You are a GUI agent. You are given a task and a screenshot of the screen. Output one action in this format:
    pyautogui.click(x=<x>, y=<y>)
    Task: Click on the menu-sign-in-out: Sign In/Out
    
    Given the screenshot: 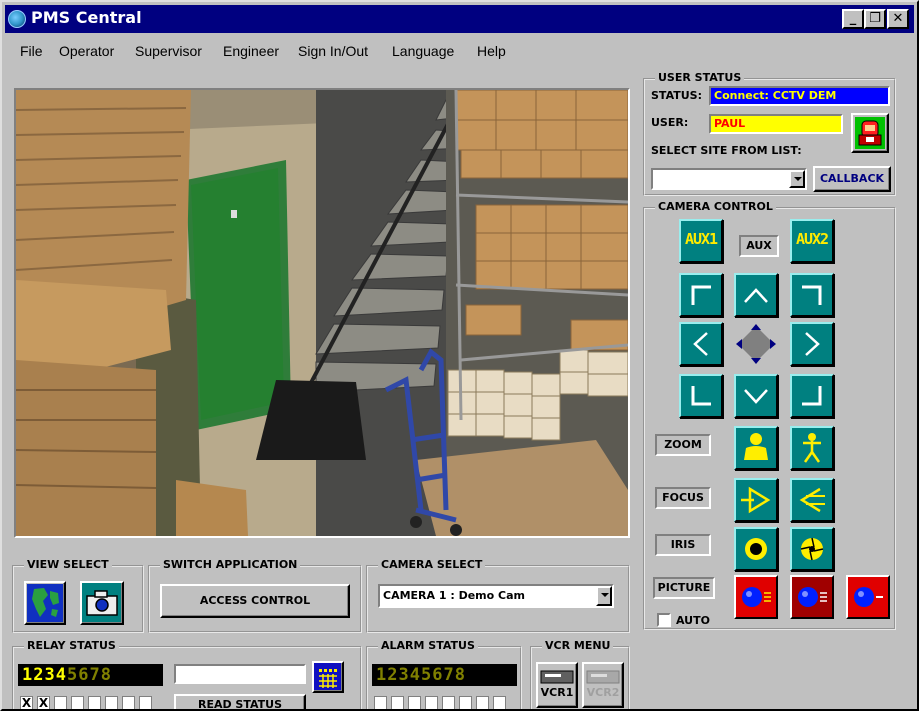 What is the action you would take?
    pyautogui.click(x=333, y=51)
    